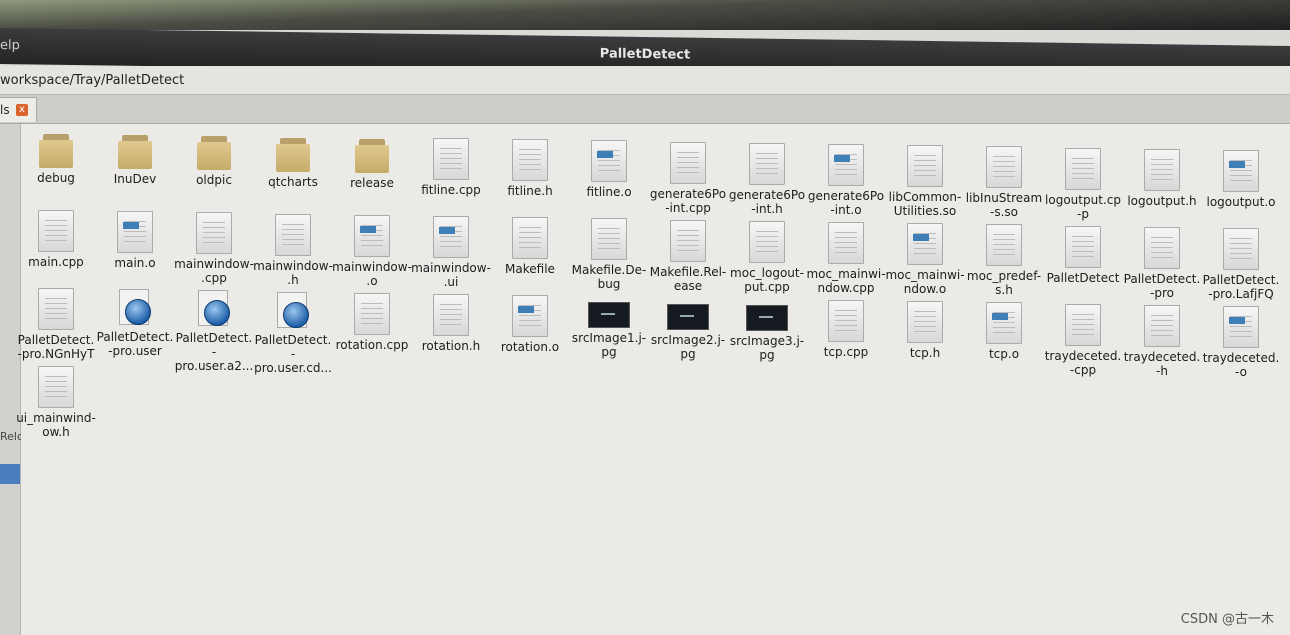  Describe the element at coordinates (56, 262) in the screenshot. I see `file-name: main.cpp` at that location.